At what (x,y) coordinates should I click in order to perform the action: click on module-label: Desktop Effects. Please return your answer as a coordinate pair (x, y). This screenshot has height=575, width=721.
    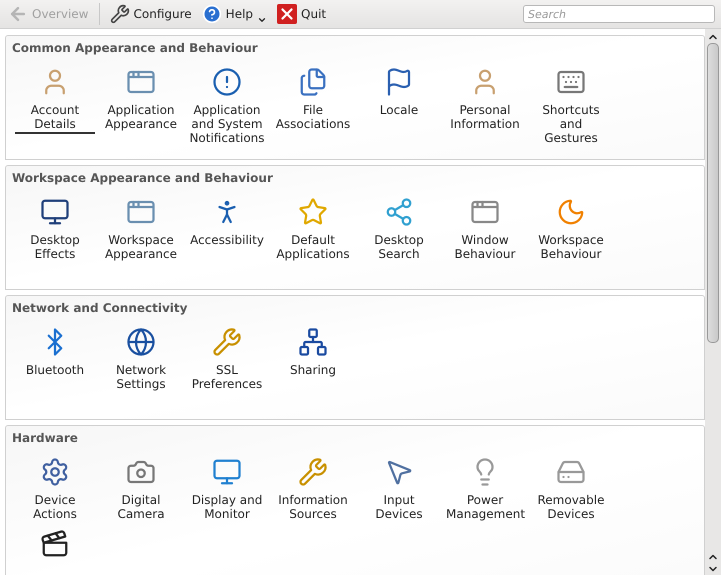
    Looking at the image, I should click on (55, 247).